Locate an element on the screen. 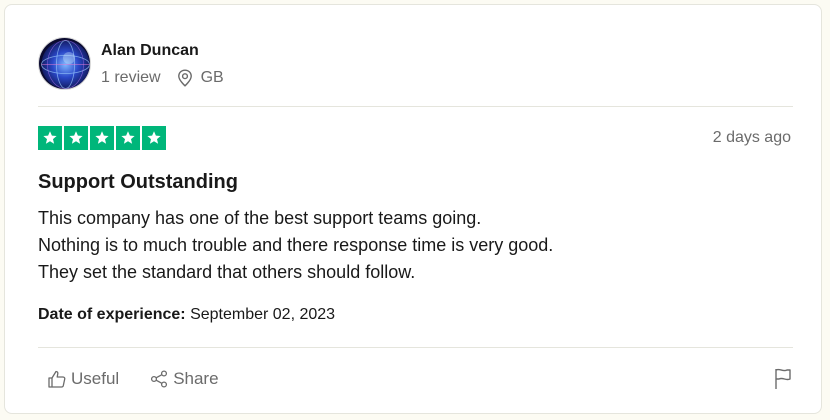  review-date: 2 days ago is located at coordinates (751, 137).